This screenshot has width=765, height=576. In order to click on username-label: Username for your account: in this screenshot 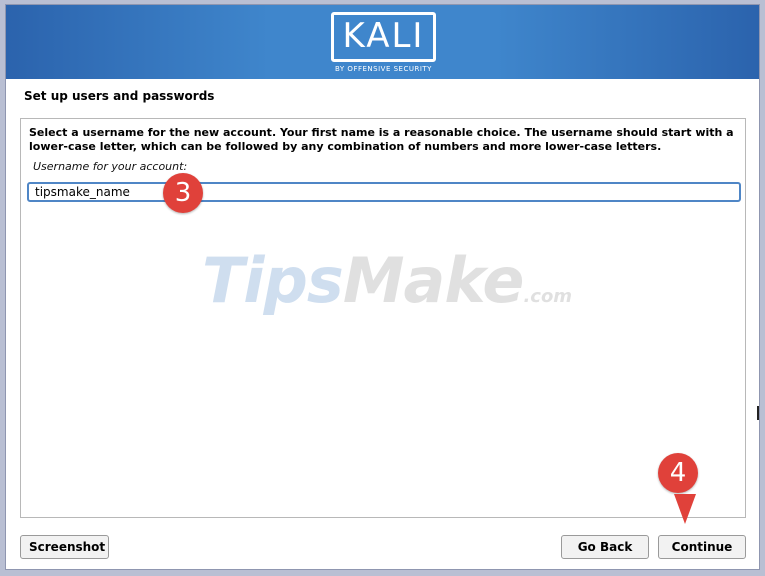, I will do `click(110, 166)`.